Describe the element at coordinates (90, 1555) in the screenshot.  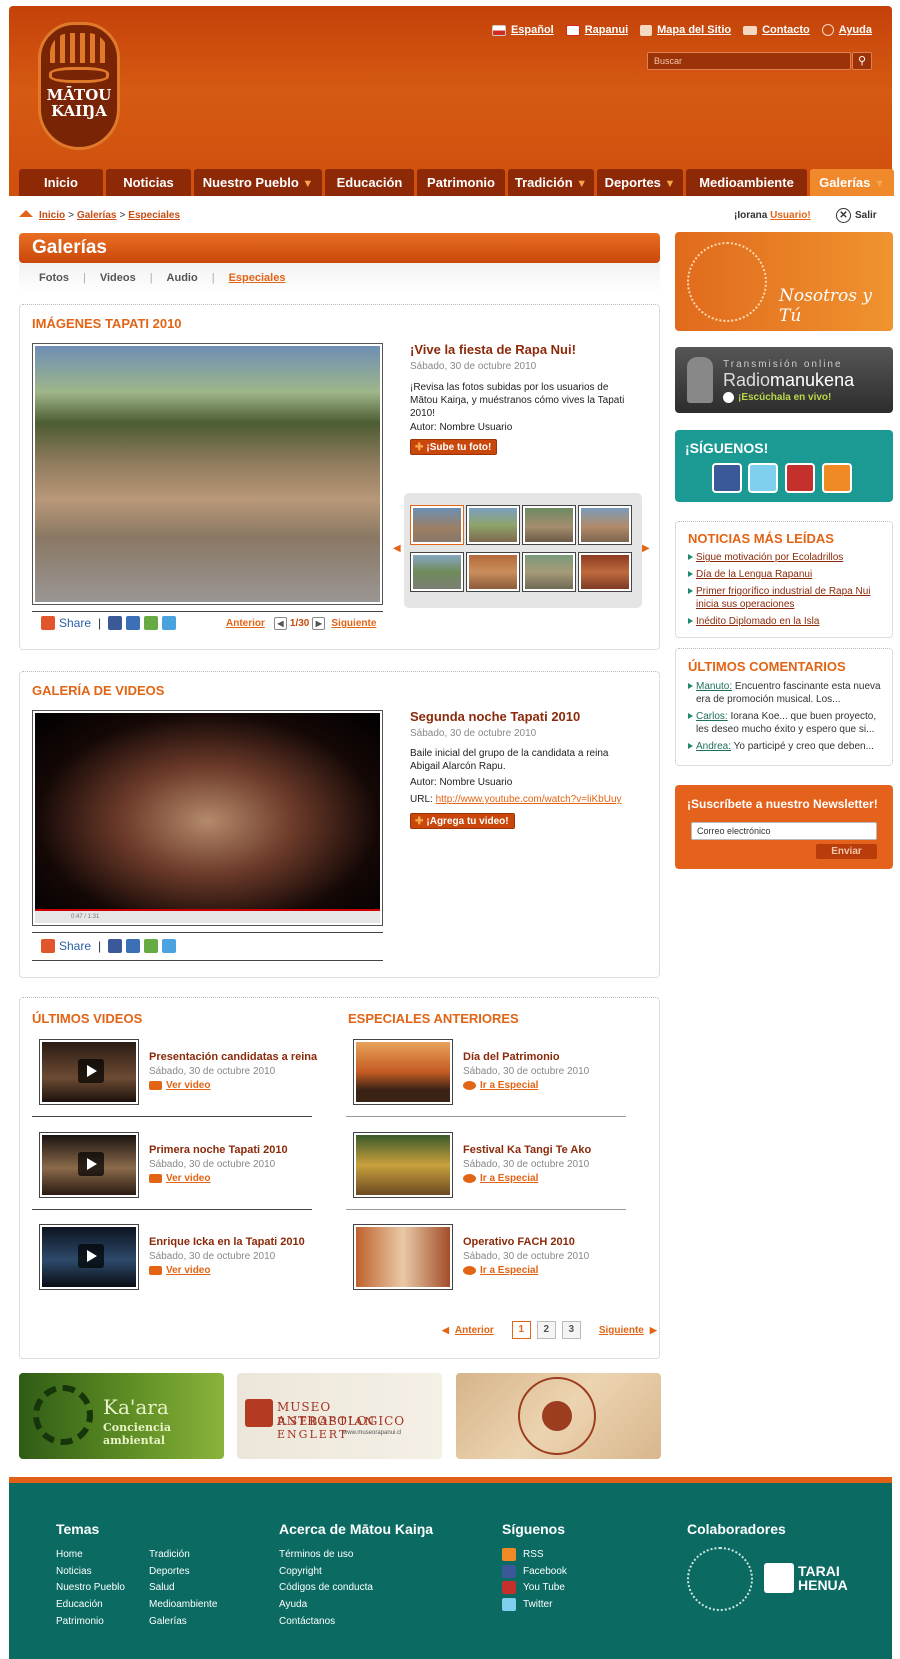
I see `footer-link: Home` at that location.